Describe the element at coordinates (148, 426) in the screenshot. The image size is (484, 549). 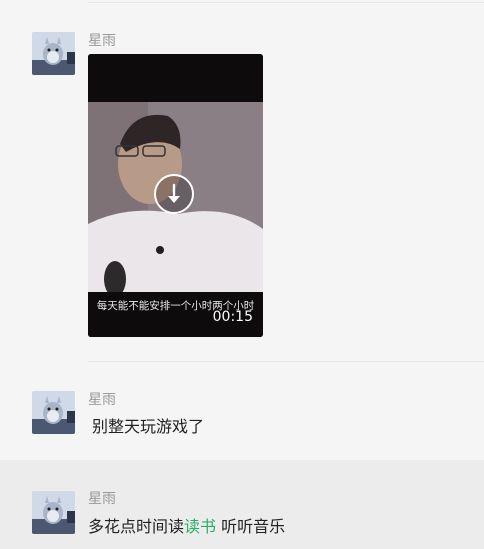
I see `message-text-content: 别整天玩游戏了` at that location.